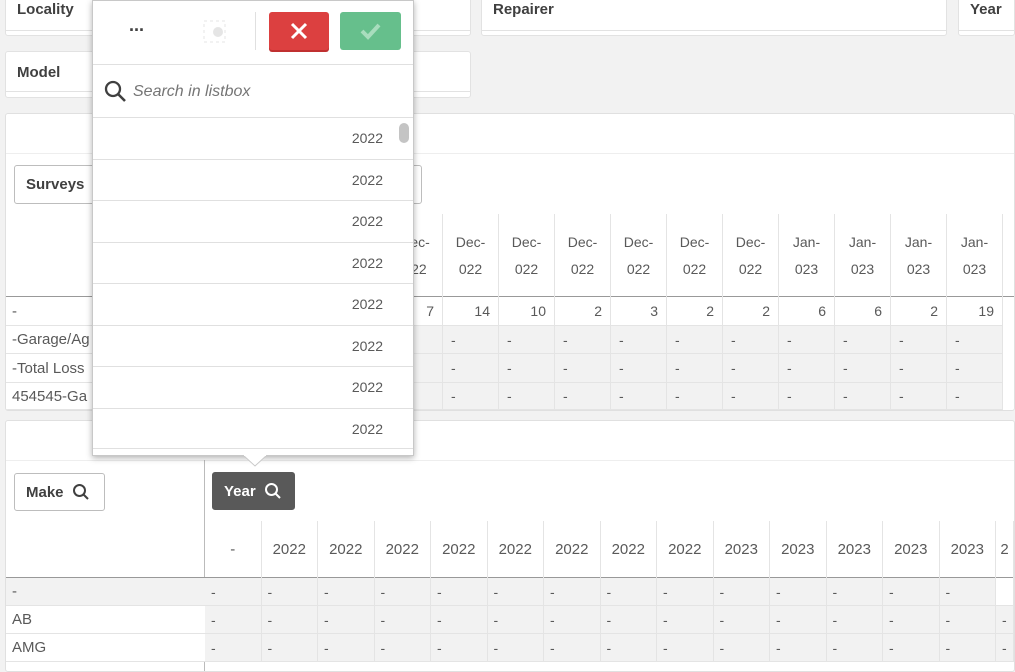  I want to click on check-icon, so click(370, 31).